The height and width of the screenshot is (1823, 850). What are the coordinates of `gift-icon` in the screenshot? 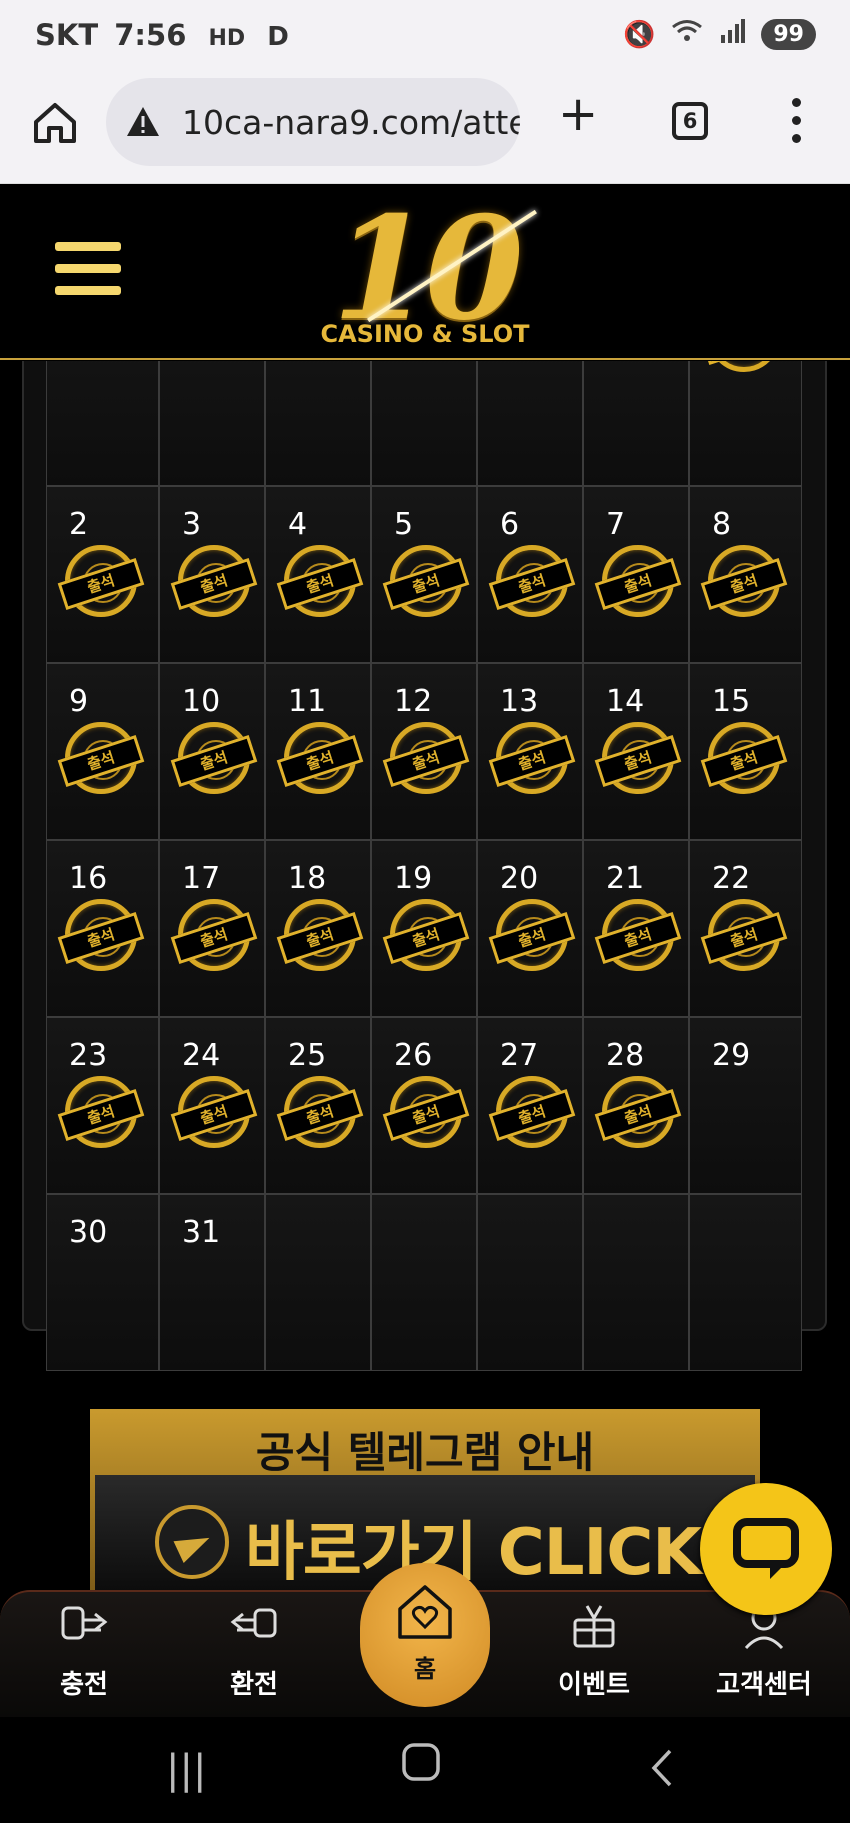 It's located at (594, 1625).